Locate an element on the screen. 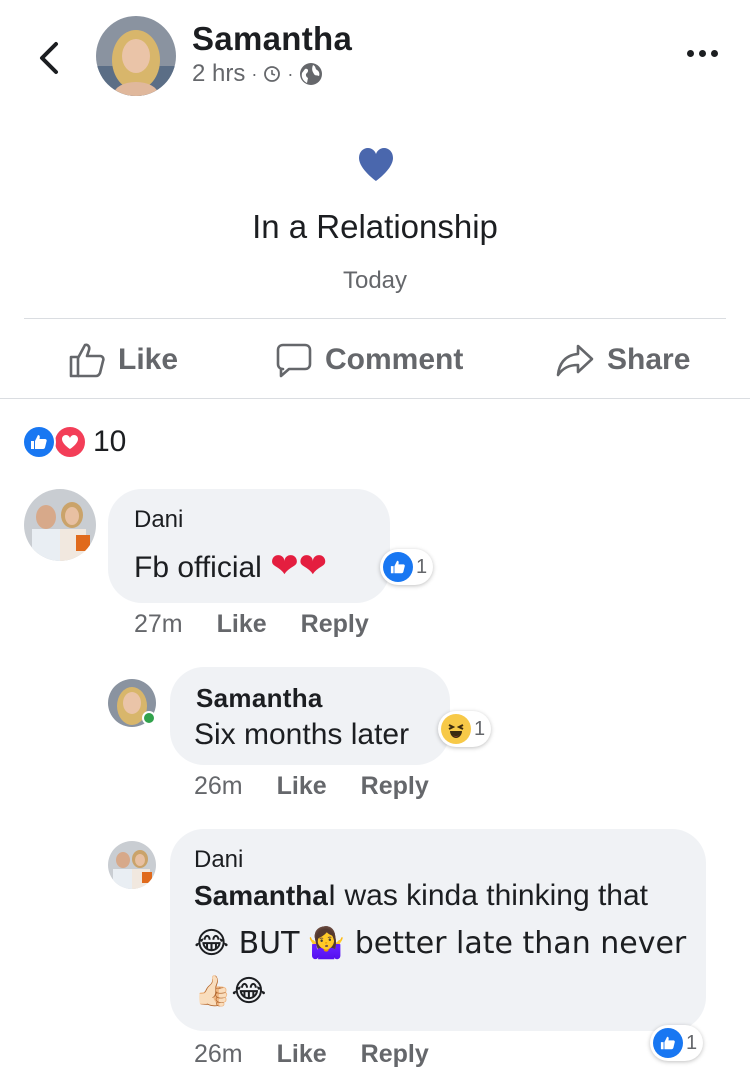 Image resolution: width=750 pixels, height=1080 pixels. post-meta: 2 hrs · · is located at coordinates (257, 74).